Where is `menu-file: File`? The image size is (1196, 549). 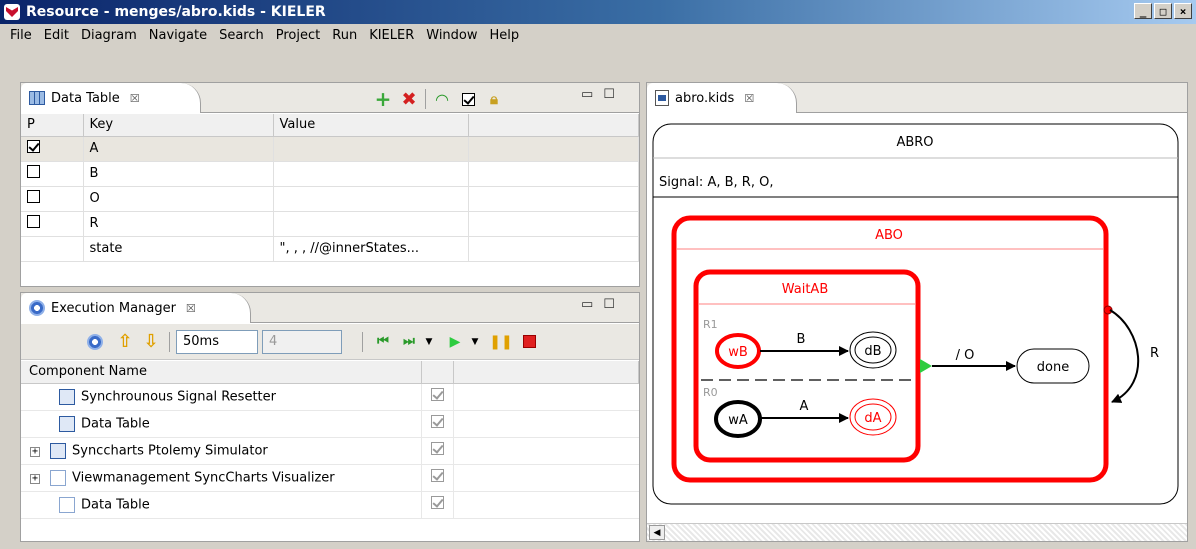
menu-file: File is located at coordinates (21, 35).